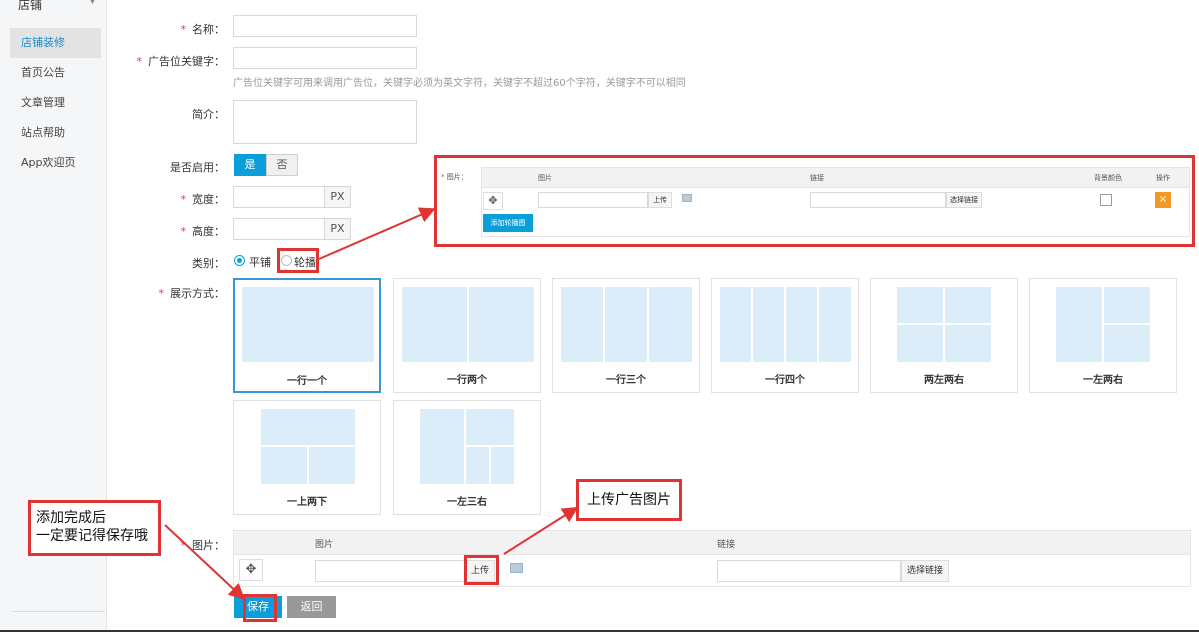 This screenshot has width=1199, height=632. What do you see at coordinates (925, 571) in the screenshot?
I see `choose-link-button: 选择链接` at bounding box center [925, 571].